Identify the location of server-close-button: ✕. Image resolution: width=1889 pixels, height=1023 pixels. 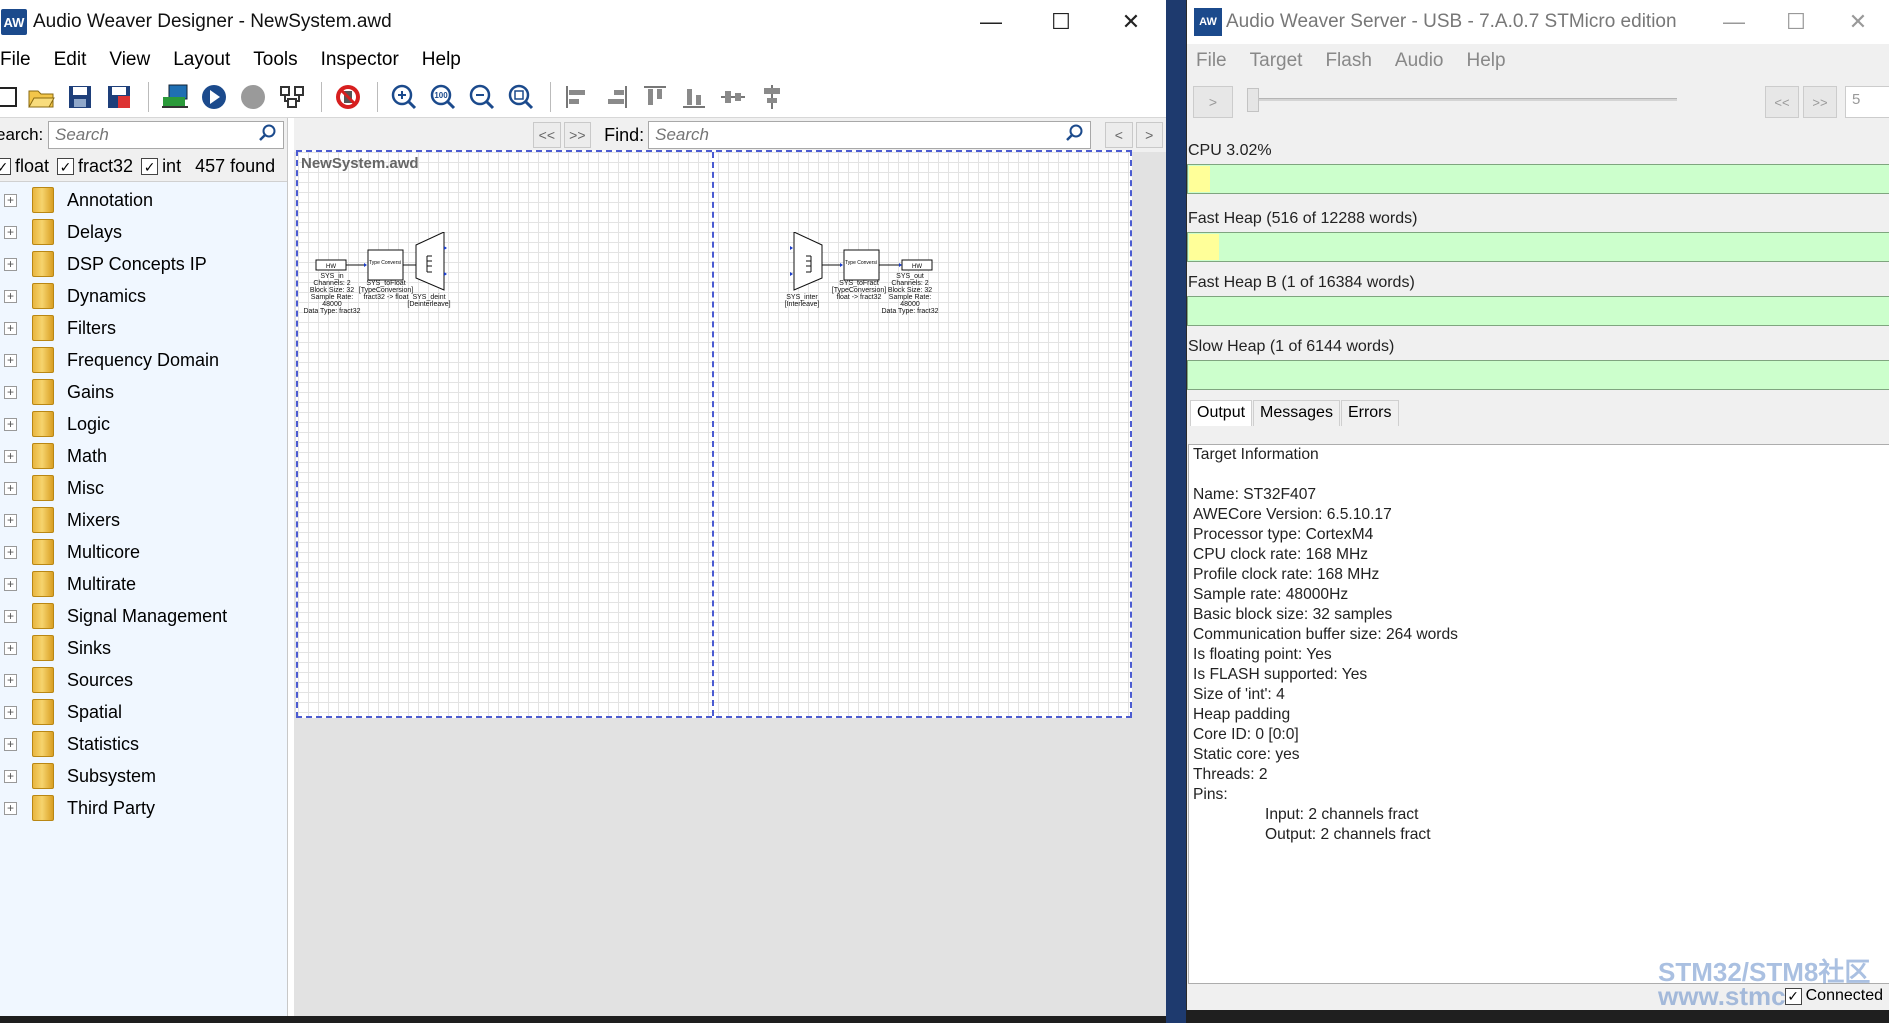
(1858, 22).